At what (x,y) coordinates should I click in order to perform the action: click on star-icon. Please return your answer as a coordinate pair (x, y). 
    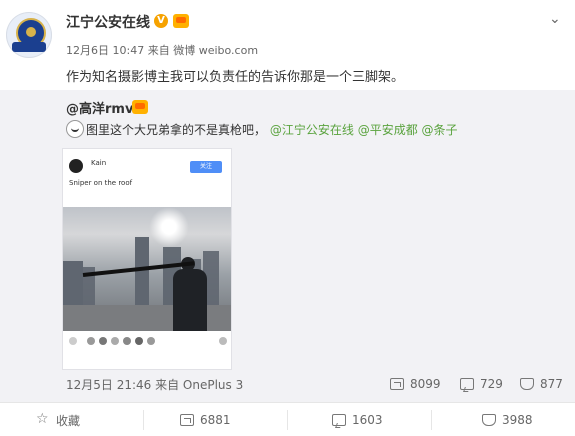
    Looking at the image, I should click on (43, 419).